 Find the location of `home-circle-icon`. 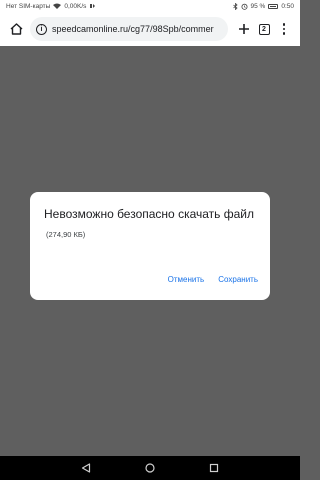

home-circle-icon is located at coordinates (150, 468).